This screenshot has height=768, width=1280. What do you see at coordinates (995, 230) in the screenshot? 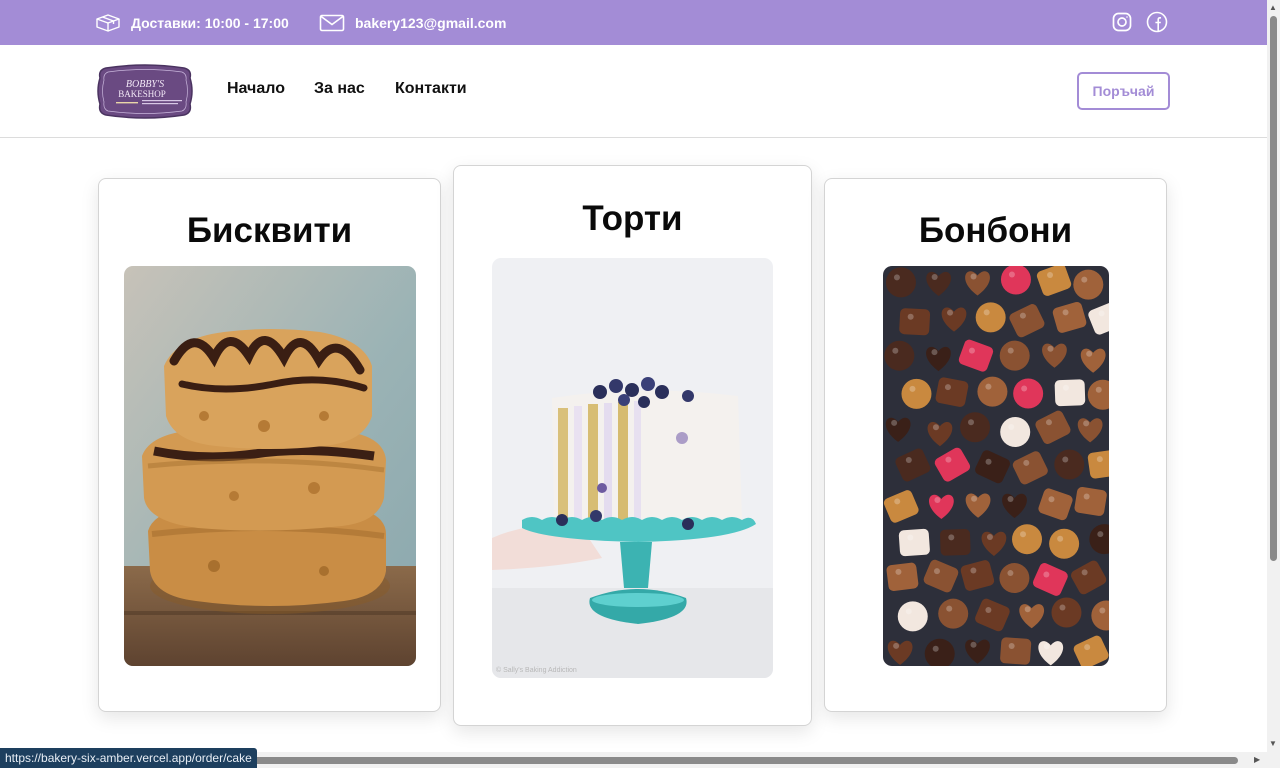
I see `card-title: Бонбони` at bounding box center [995, 230].